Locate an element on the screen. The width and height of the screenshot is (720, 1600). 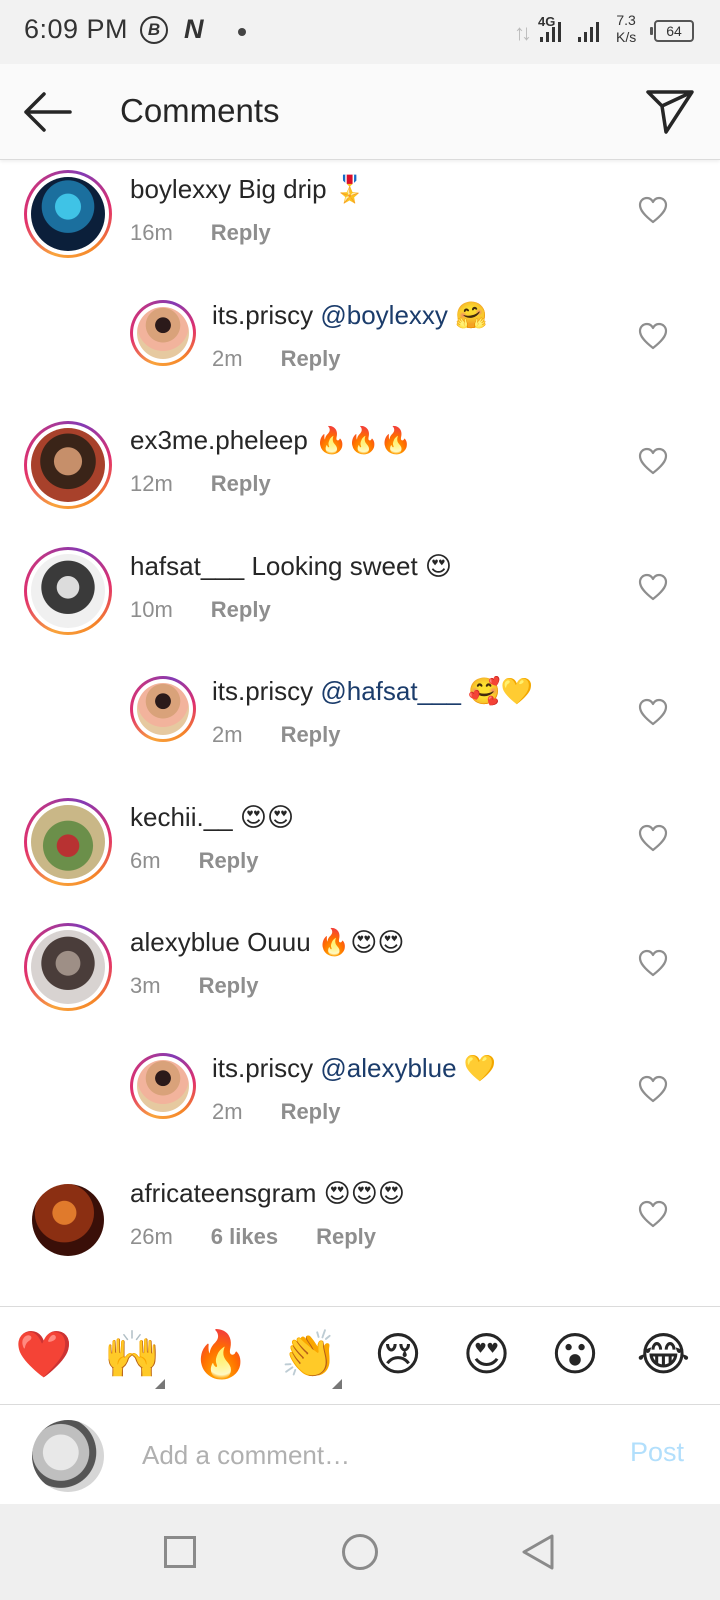
post-button: Post is located at coordinates (657, 1452).